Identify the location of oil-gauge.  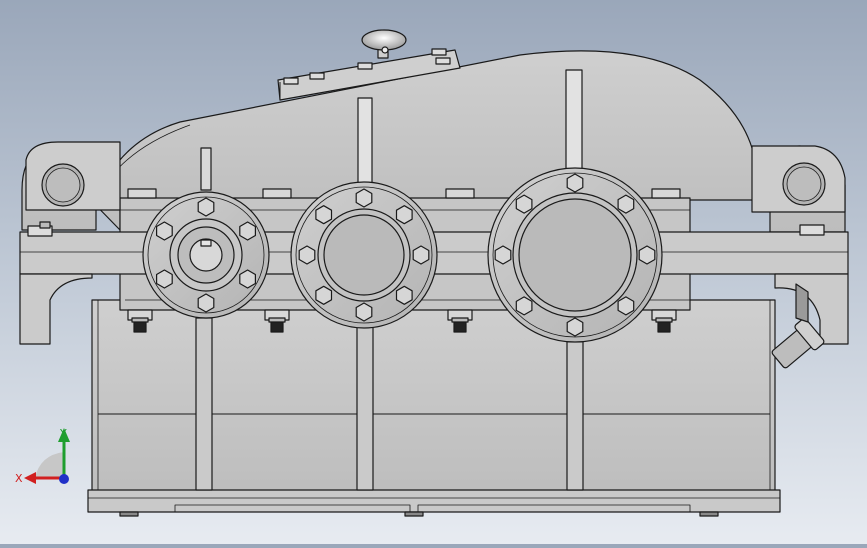
(798, 343).